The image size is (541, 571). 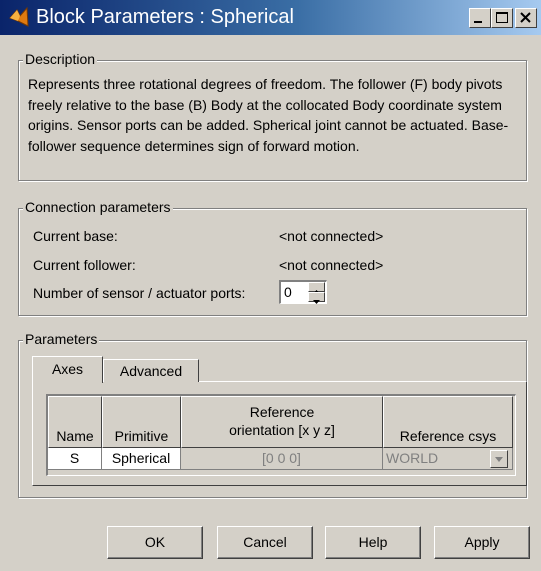 What do you see at coordinates (61, 339) in the screenshot?
I see `parameters-group-label: Parameters` at bounding box center [61, 339].